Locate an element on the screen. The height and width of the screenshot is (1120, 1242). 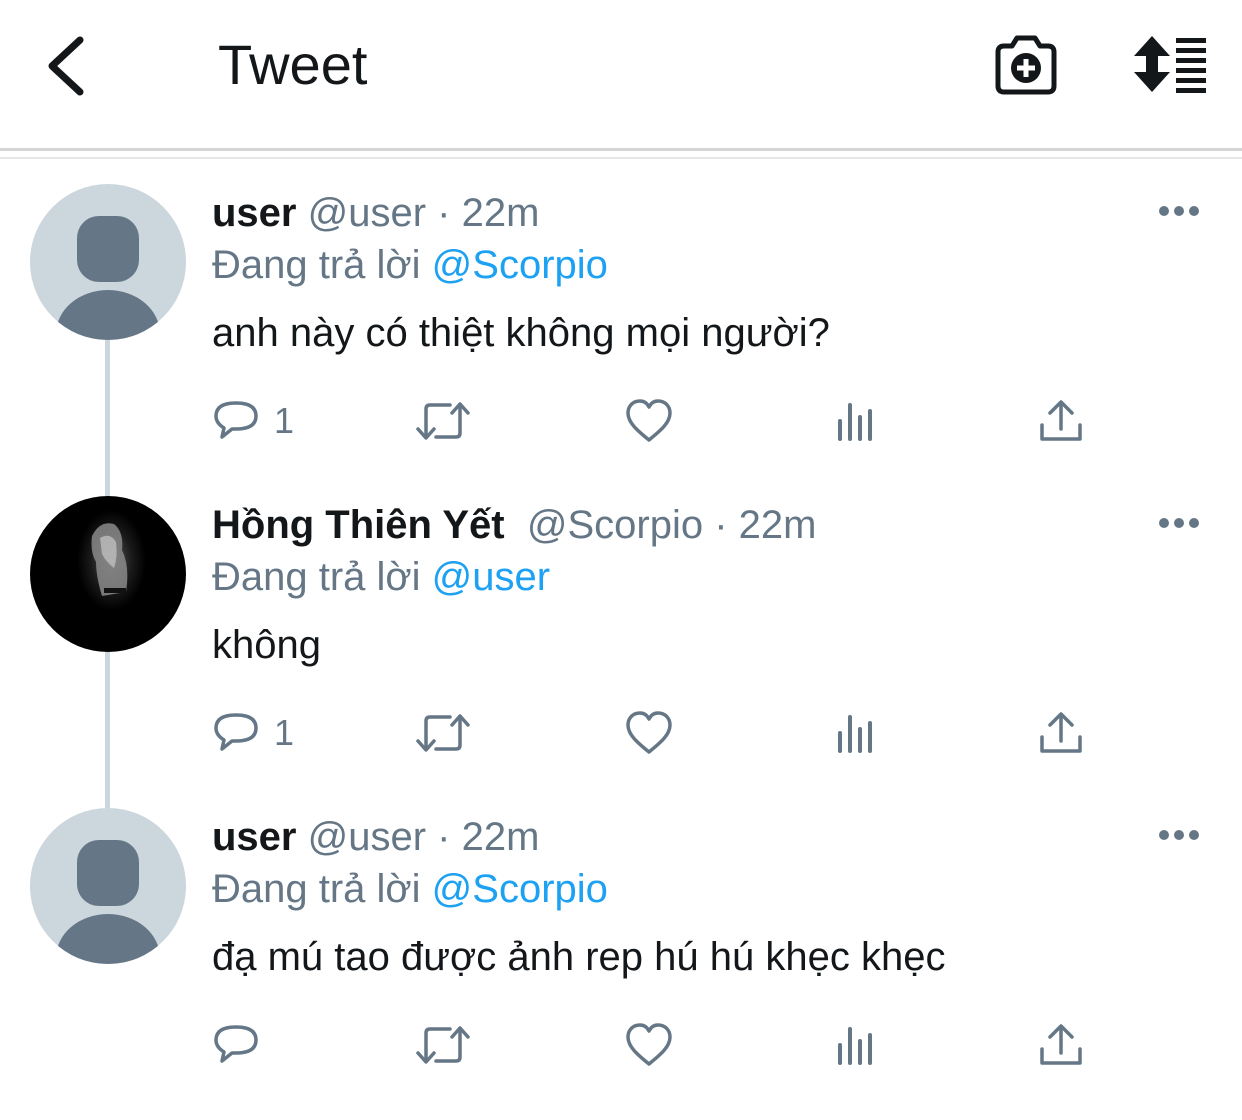
tweet-header: Hồng Thiên Yết @Scorpio · 22m is located at coordinates (514, 525).